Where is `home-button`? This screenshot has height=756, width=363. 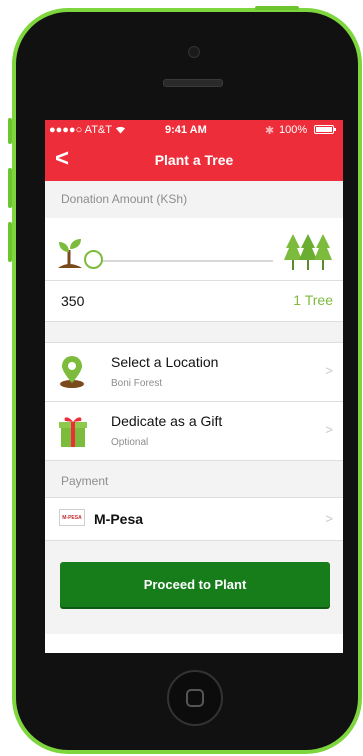 home-button is located at coordinates (195, 698).